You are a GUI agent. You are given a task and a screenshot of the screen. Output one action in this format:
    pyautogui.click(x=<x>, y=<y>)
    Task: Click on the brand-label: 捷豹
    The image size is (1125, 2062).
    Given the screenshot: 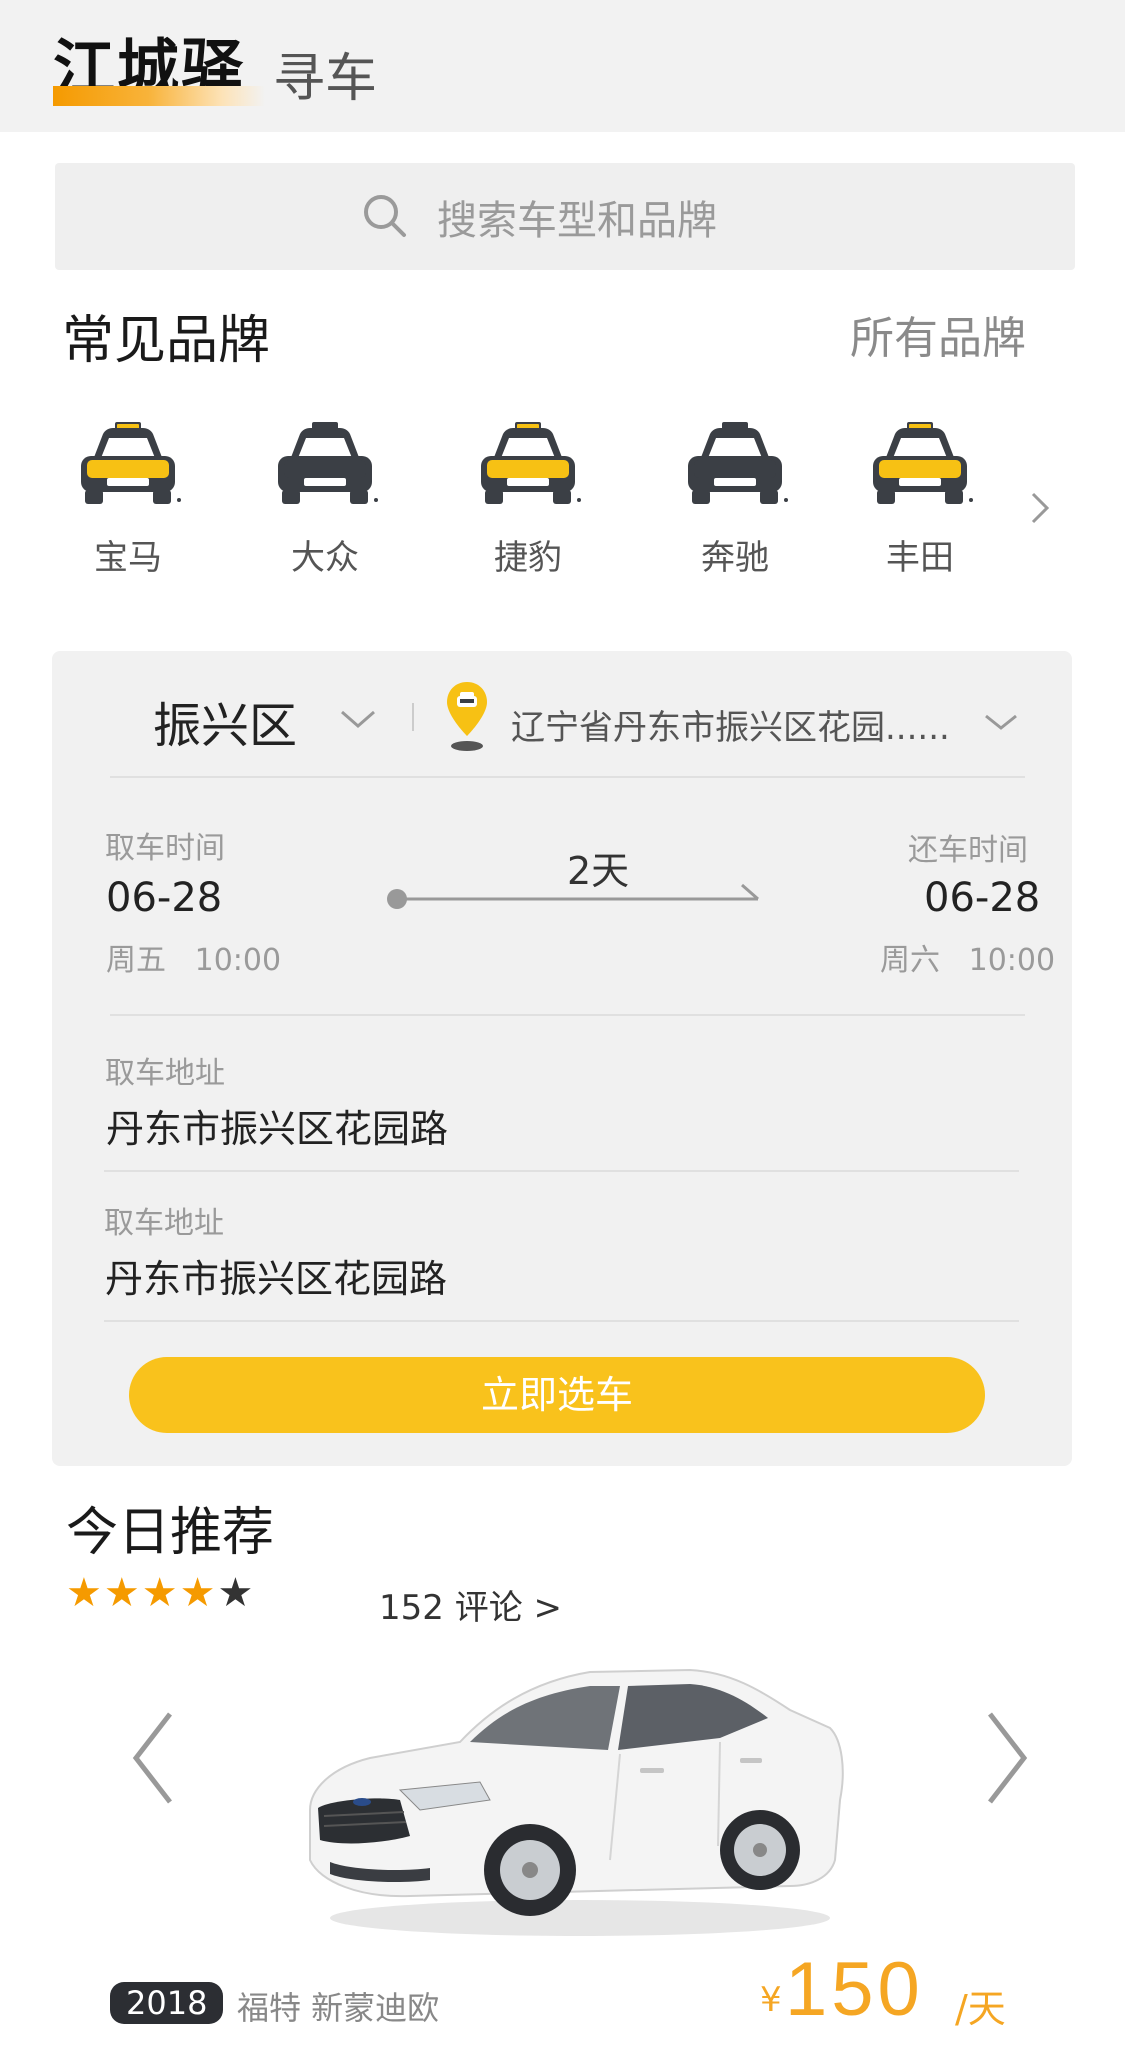 What is the action you would take?
    pyautogui.click(x=528, y=558)
    